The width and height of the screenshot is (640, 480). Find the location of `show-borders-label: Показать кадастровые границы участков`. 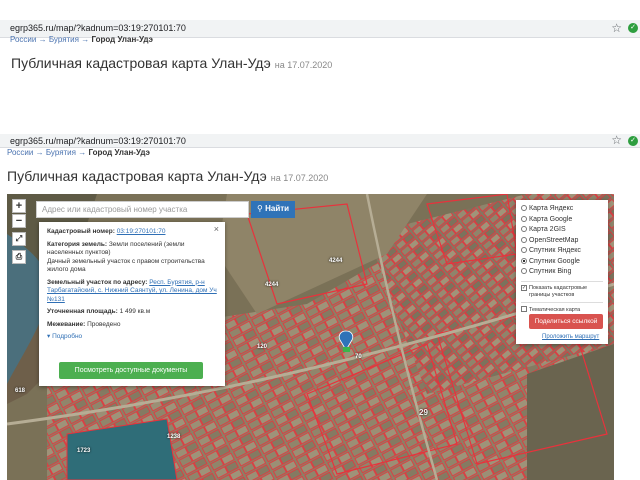

show-borders-label: Показать кадастровые границы участков is located at coordinates (558, 291).